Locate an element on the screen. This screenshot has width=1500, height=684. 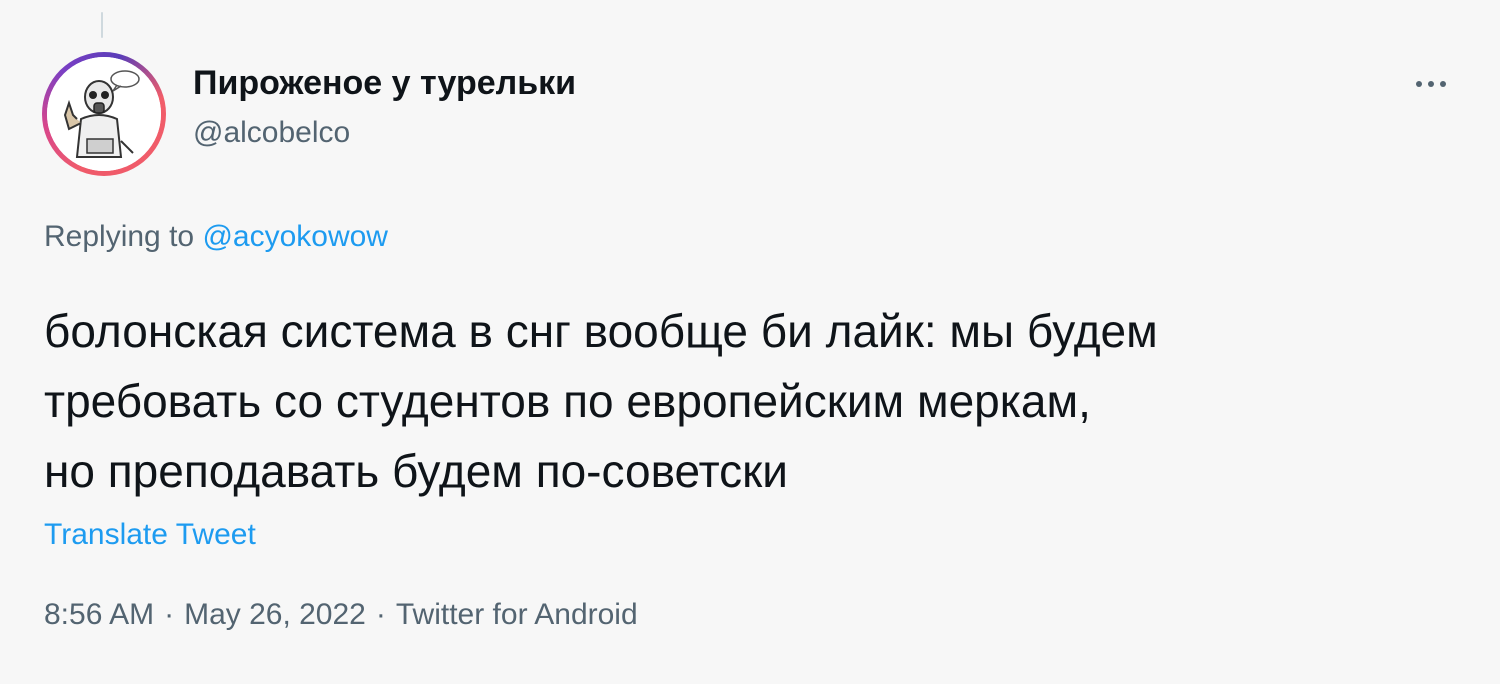
avatar-image is located at coordinates (104, 114).